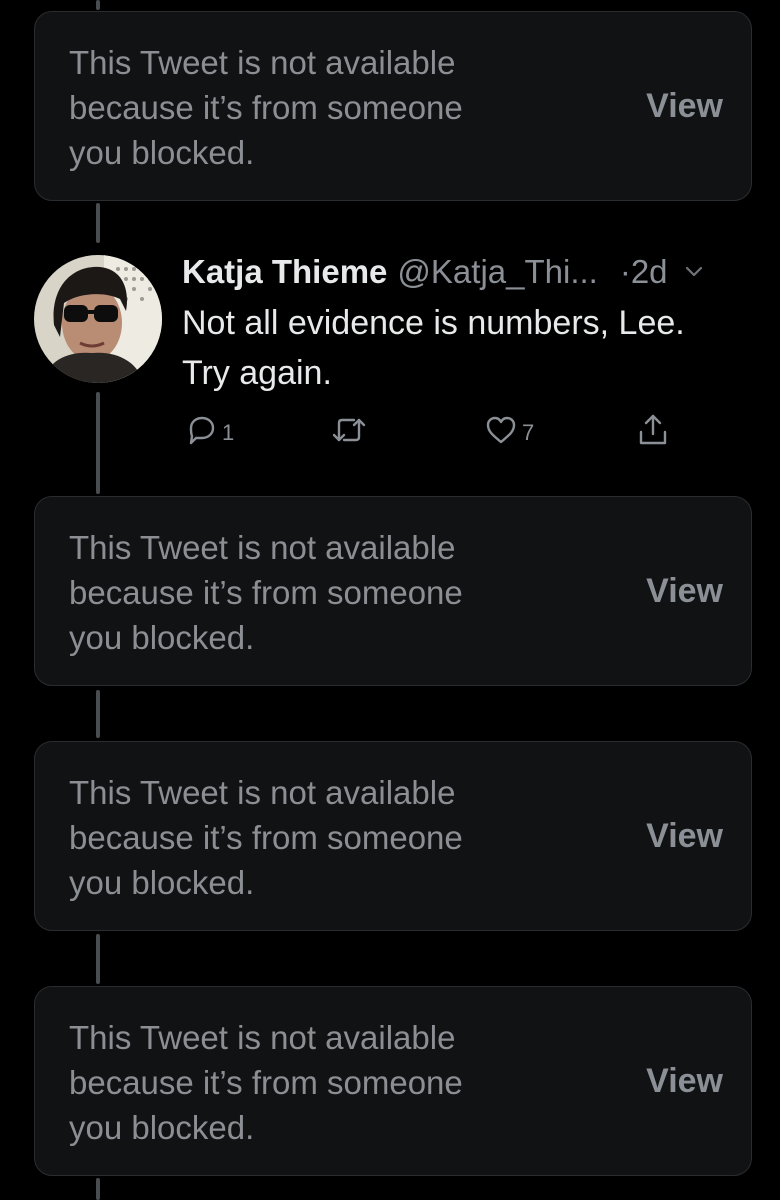 This screenshot has height=1200, width=780. I want to click on chevron-down-icon, so click(694, 272).